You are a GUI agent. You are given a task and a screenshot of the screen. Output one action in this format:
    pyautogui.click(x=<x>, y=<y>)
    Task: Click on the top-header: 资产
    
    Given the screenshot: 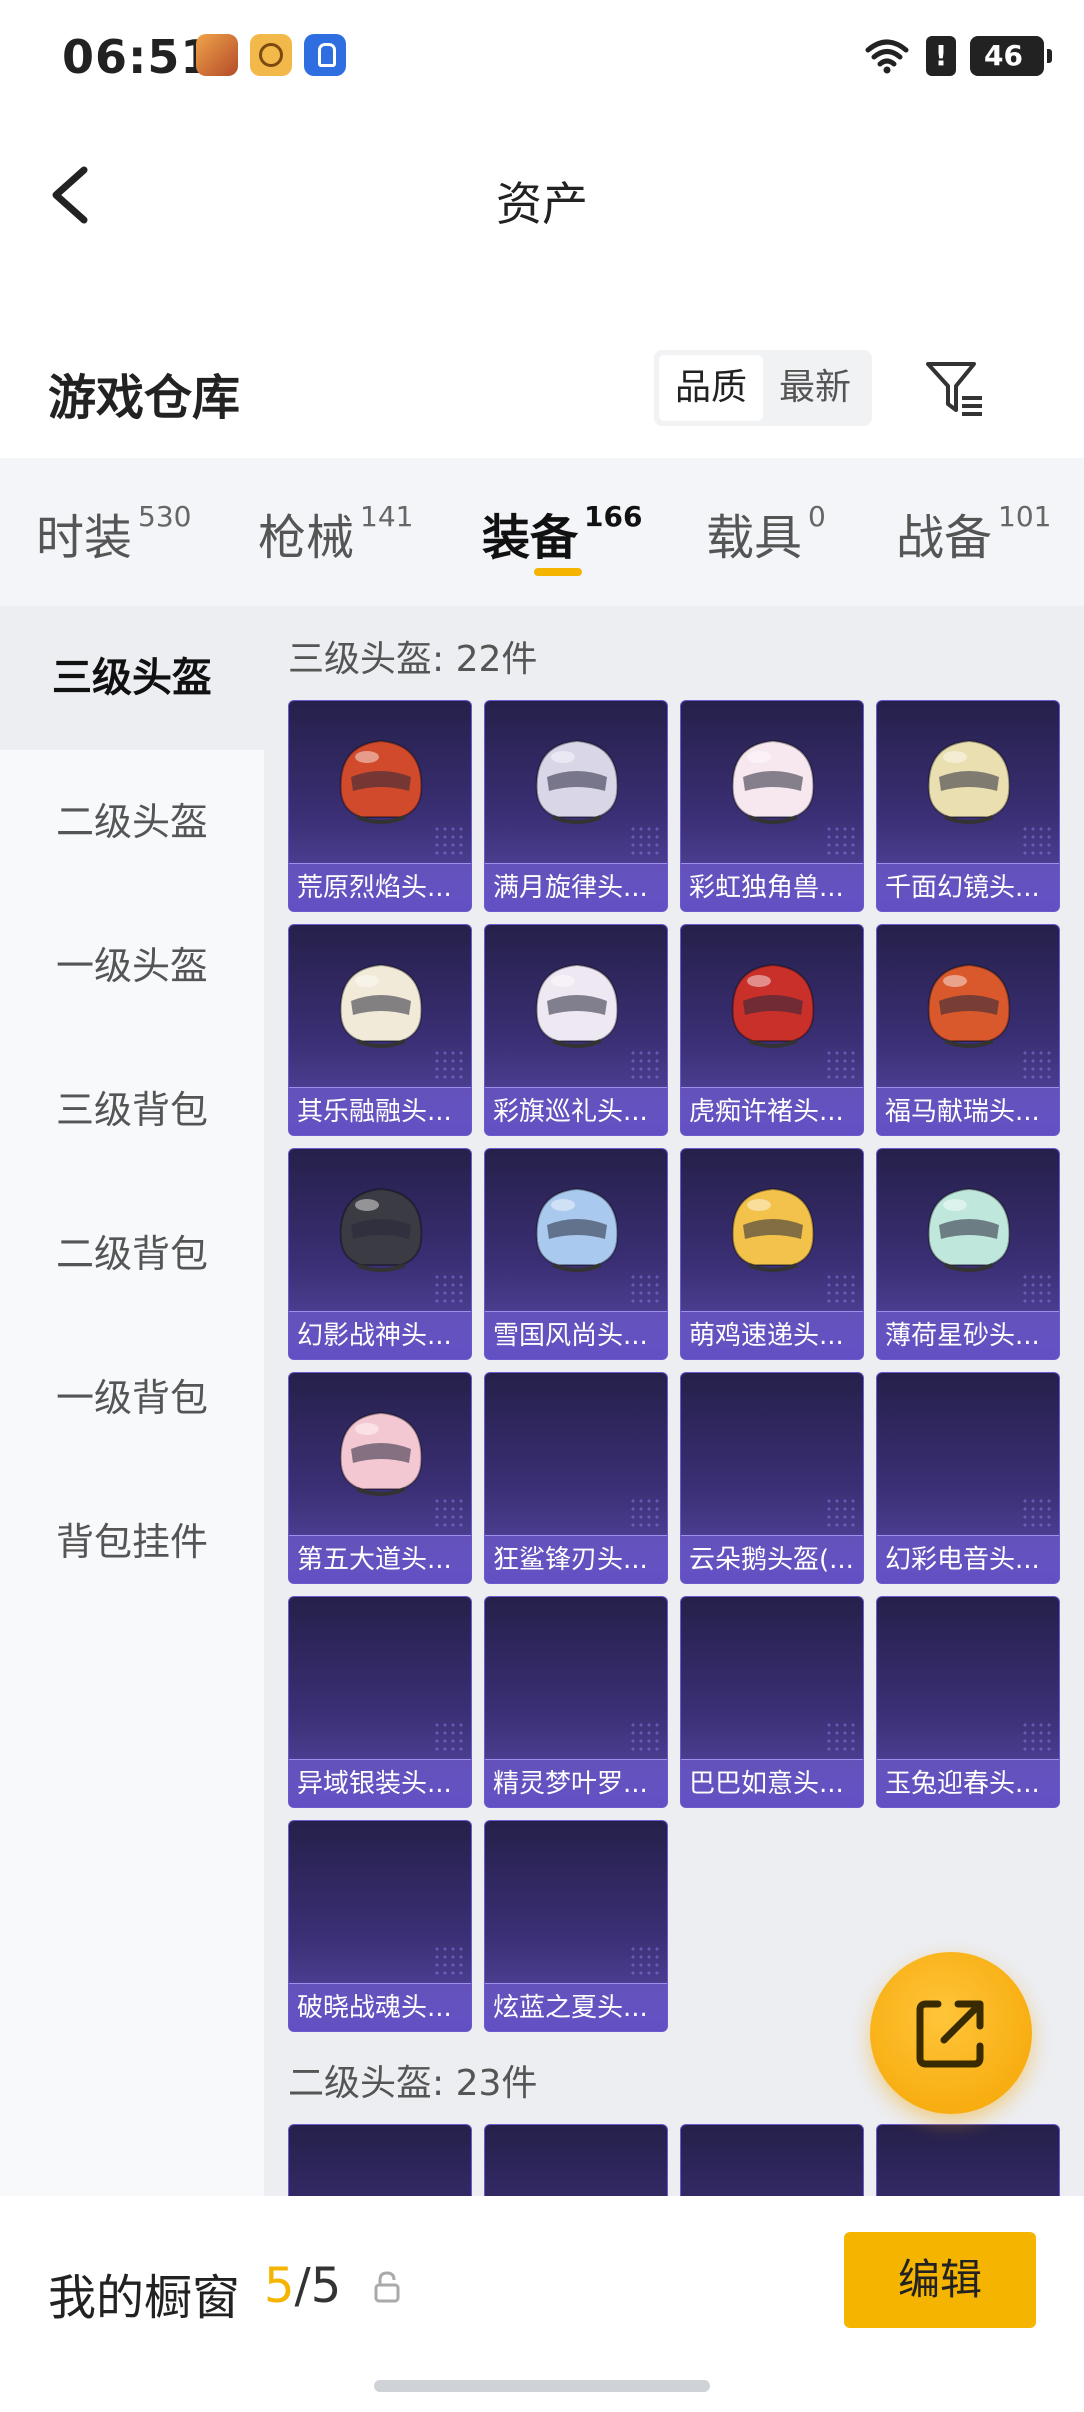 What is the action you would take?
    pyautogui.click(x=542, y=195)
    